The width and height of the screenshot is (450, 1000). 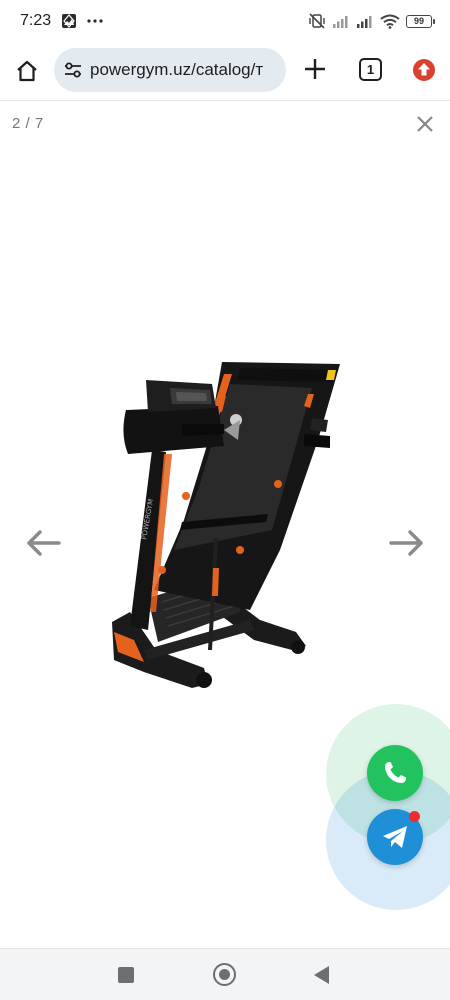 I want to click on toolbar-divider, so click(x=225, y=100).